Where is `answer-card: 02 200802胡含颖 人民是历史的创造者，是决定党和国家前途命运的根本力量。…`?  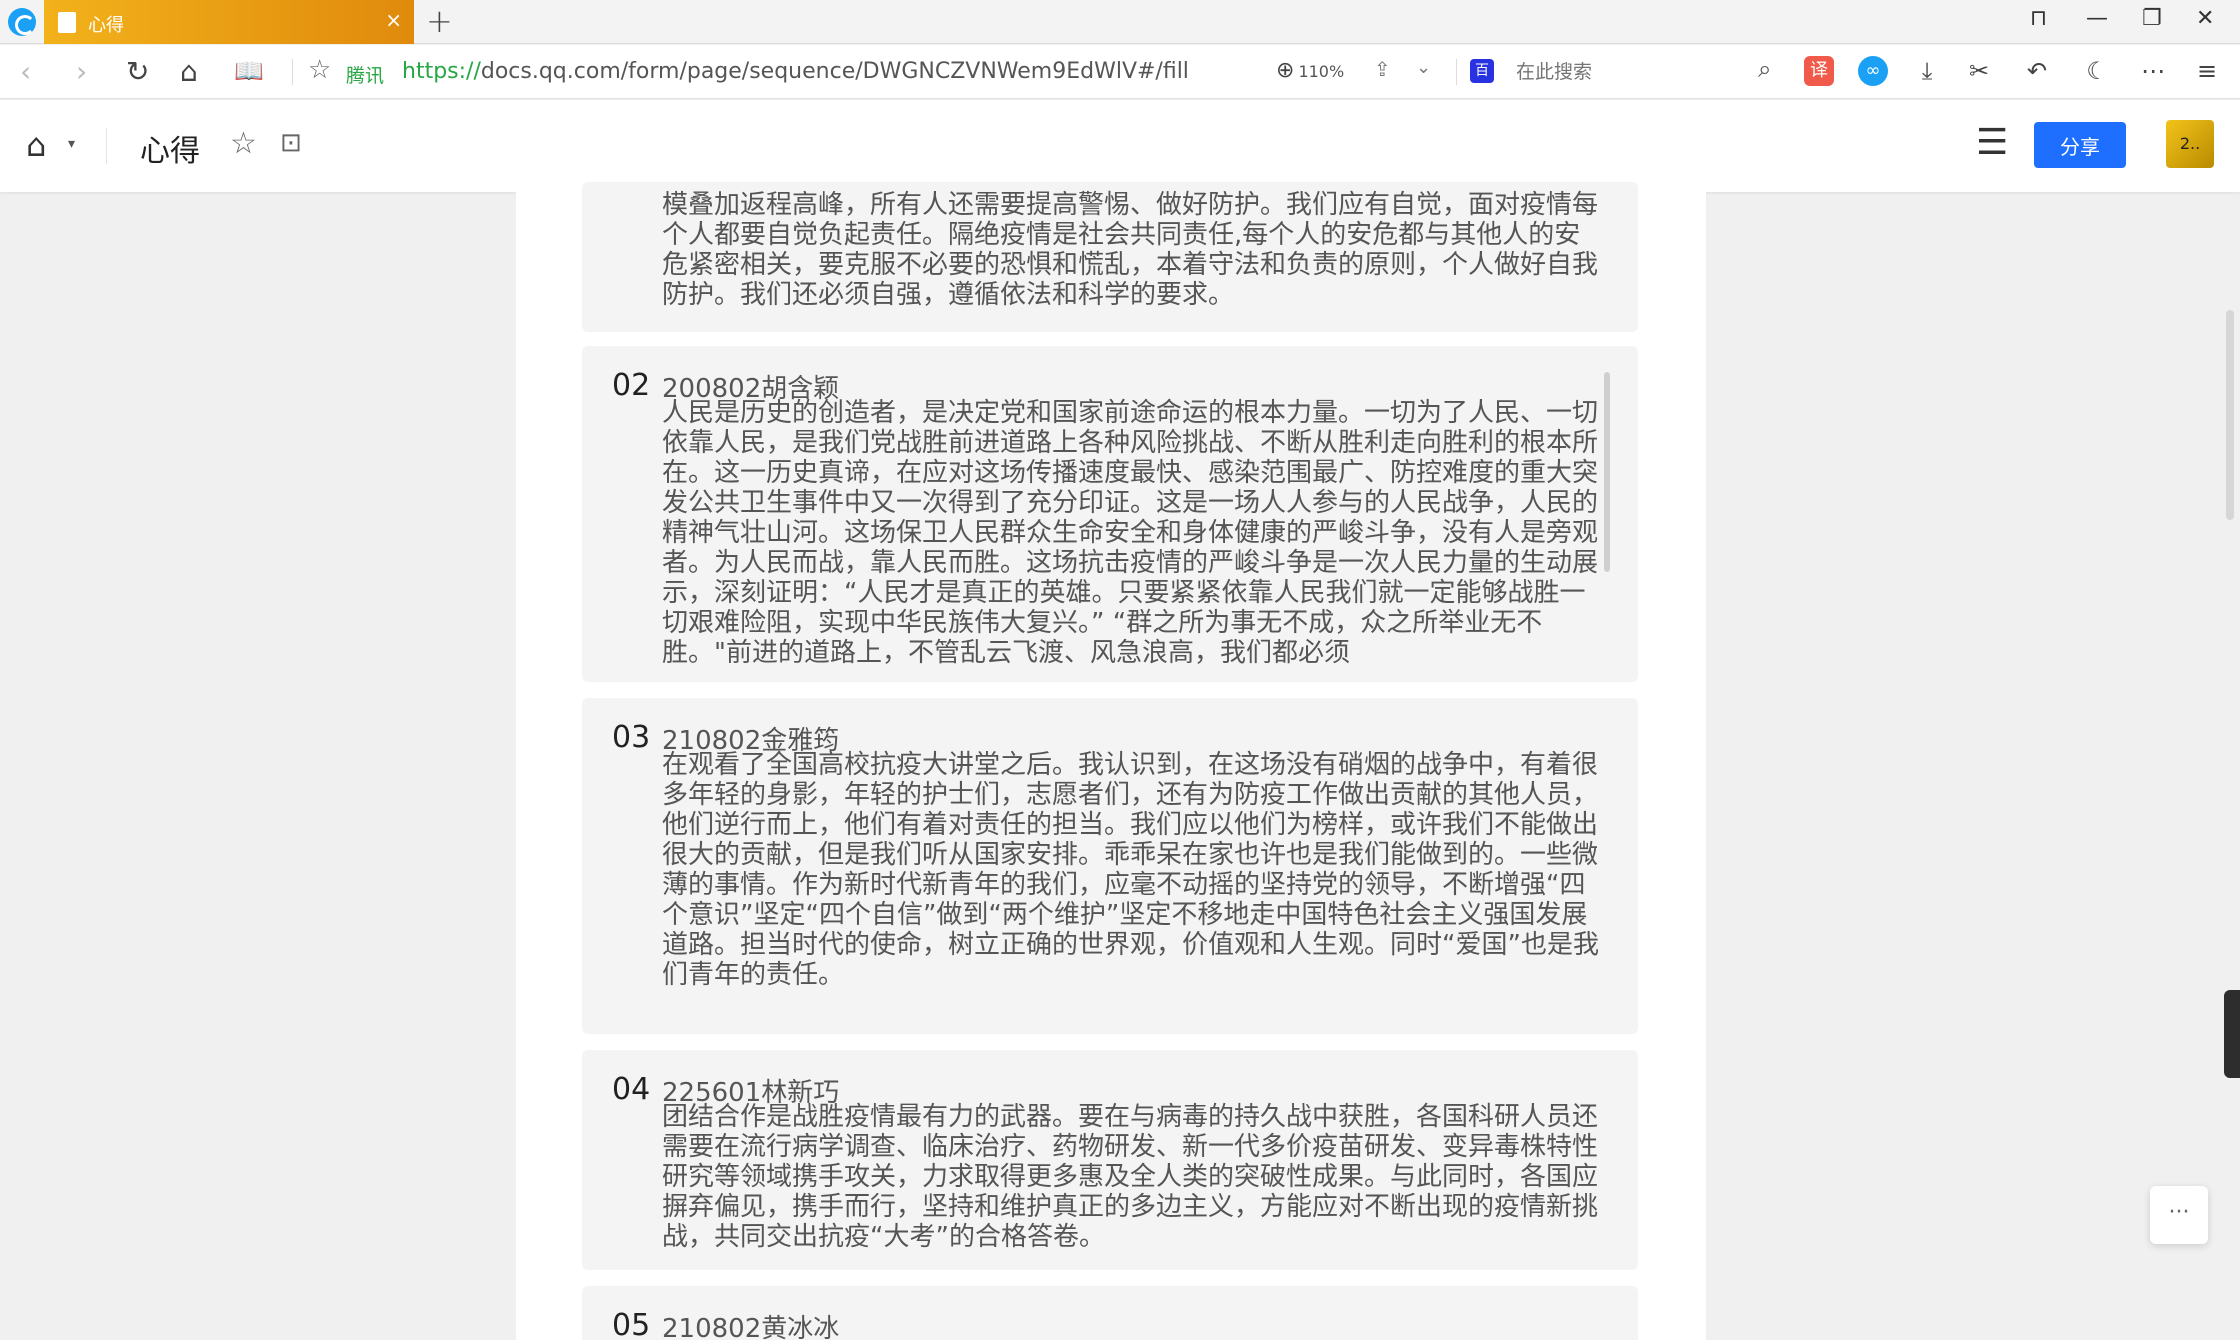
answer-card: 02 200802胡含颖 人民是历史的创造者，是决定党和国家前途命运的根本力量。… is located at coordinates (1110, 514).